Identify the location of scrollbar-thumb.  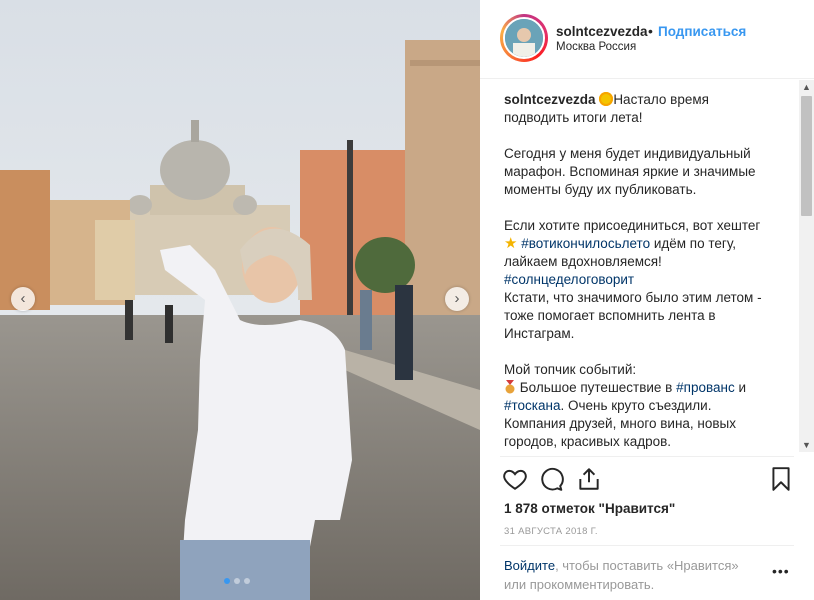
(806, 156).